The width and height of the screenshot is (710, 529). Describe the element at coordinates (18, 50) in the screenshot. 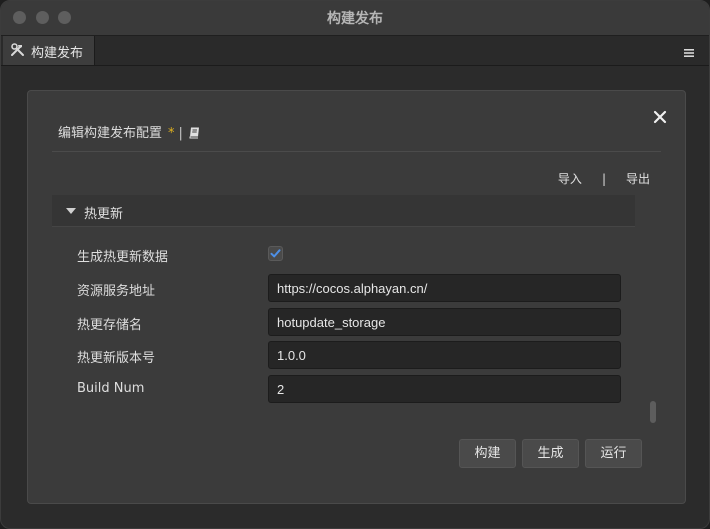

I see `hammer-wrench-icon` at that location.